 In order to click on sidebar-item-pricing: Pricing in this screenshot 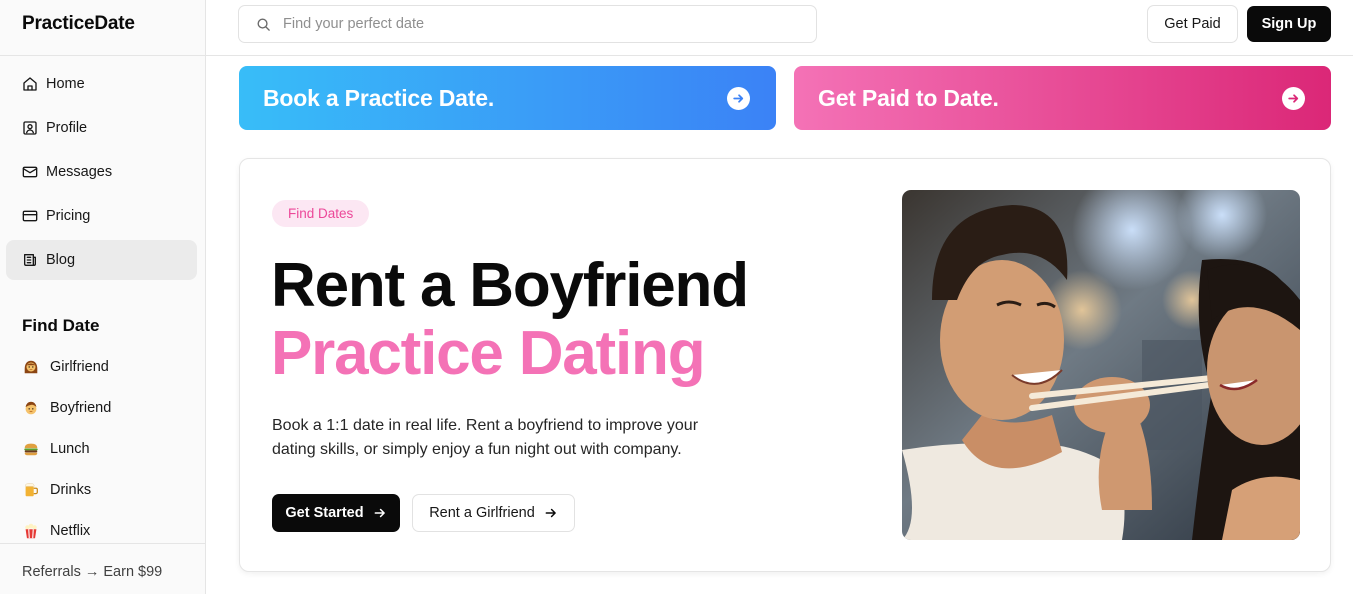, I will do `click(101, 216)`.